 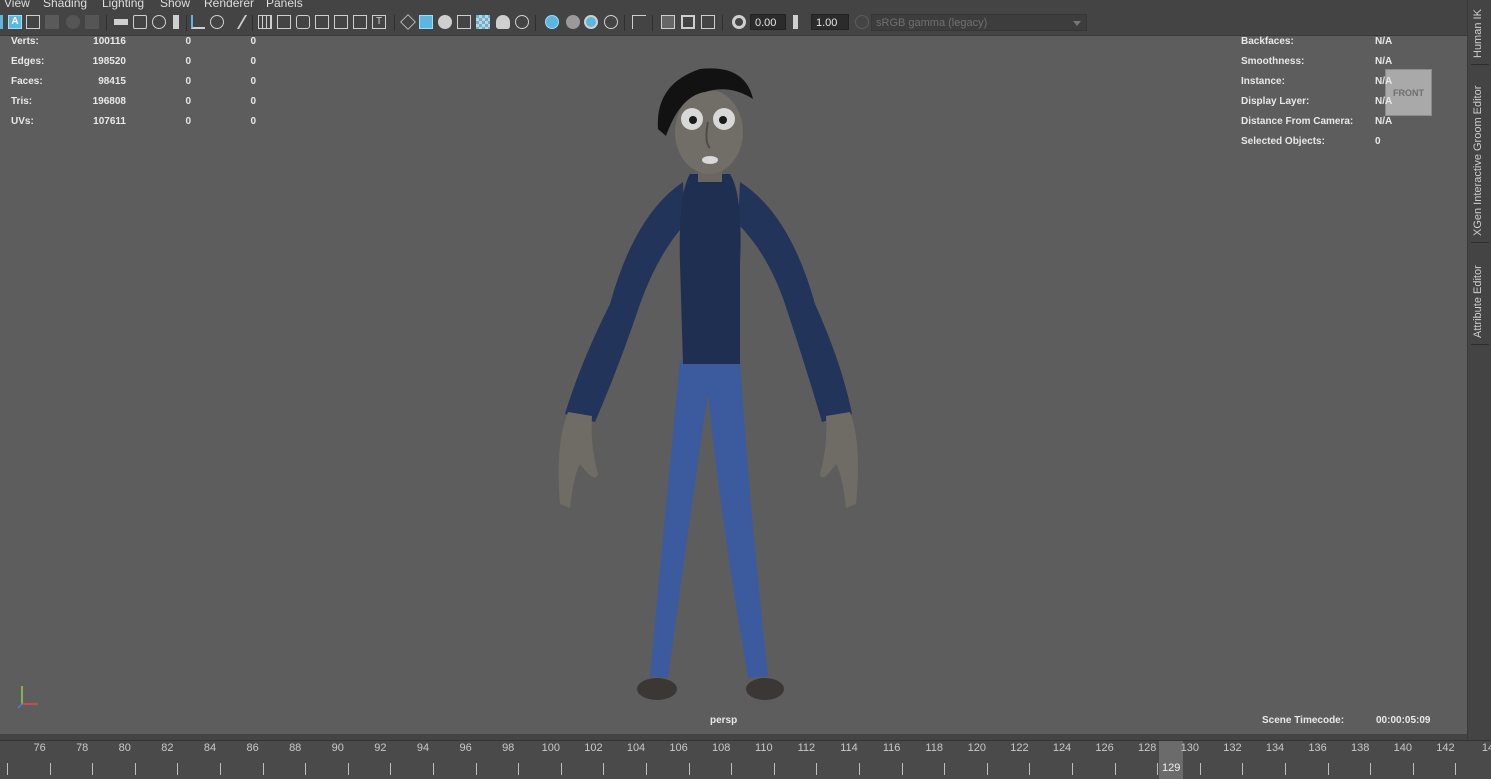 I want to click on film-gate-icon, so click(x=159, y=22).